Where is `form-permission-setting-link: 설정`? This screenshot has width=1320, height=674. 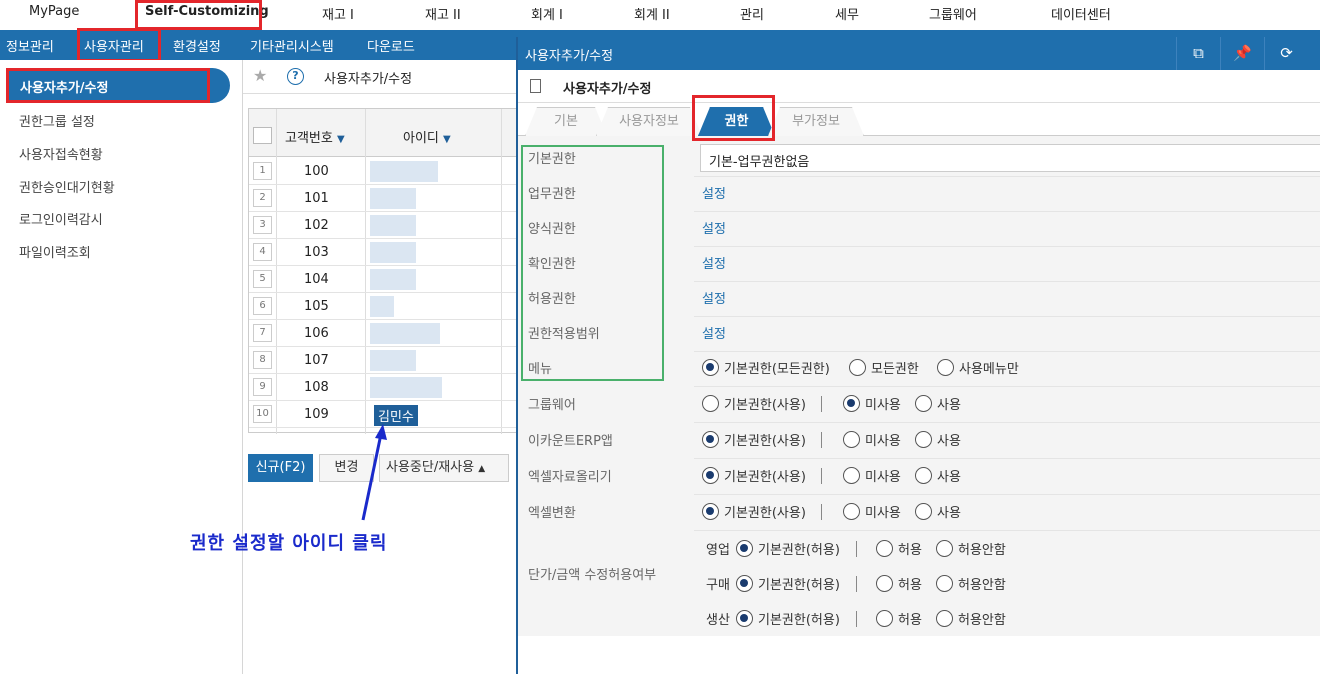
form-permission-setting-link: 설정 is located at coordinates (714, 227).